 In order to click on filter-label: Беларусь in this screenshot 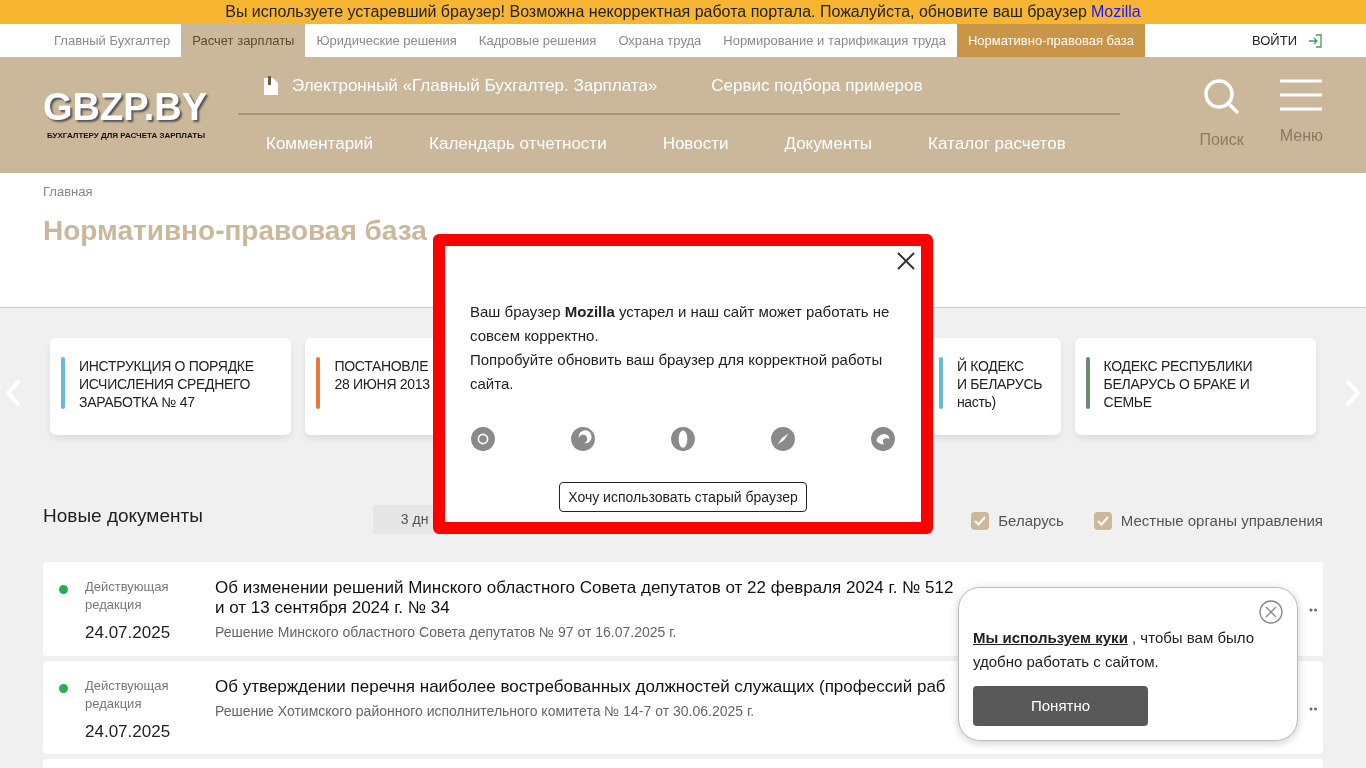, I will do `click(1031, 521)`.